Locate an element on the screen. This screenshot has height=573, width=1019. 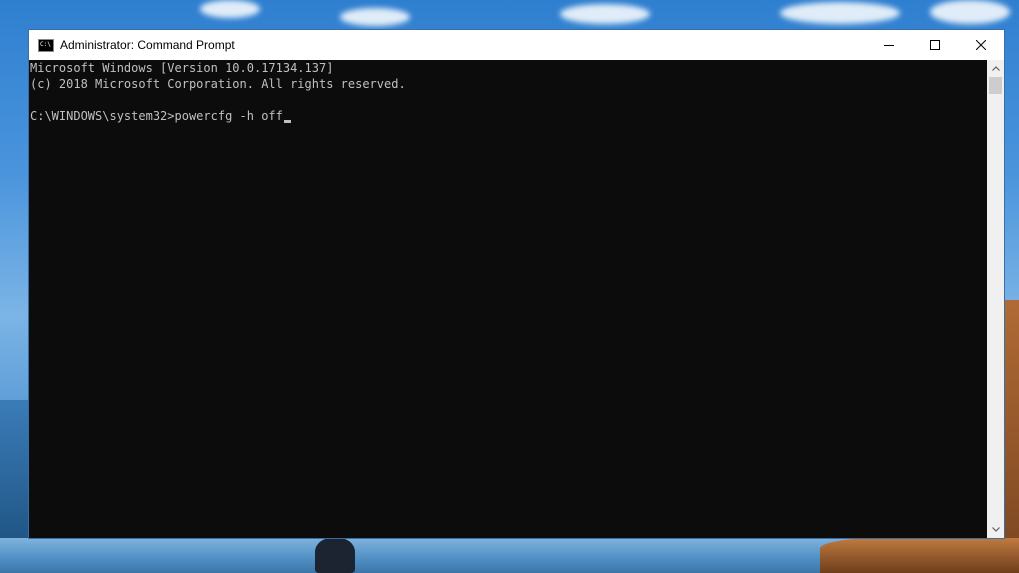
wallpaper-person is located at coordinates (335, 555).